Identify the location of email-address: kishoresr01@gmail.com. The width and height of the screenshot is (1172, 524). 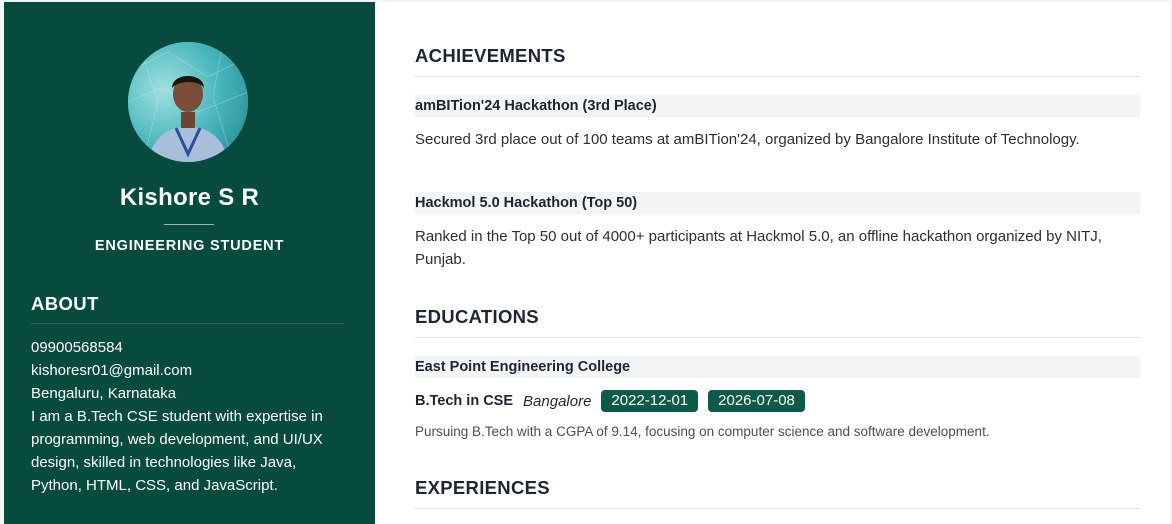
(112, 370).